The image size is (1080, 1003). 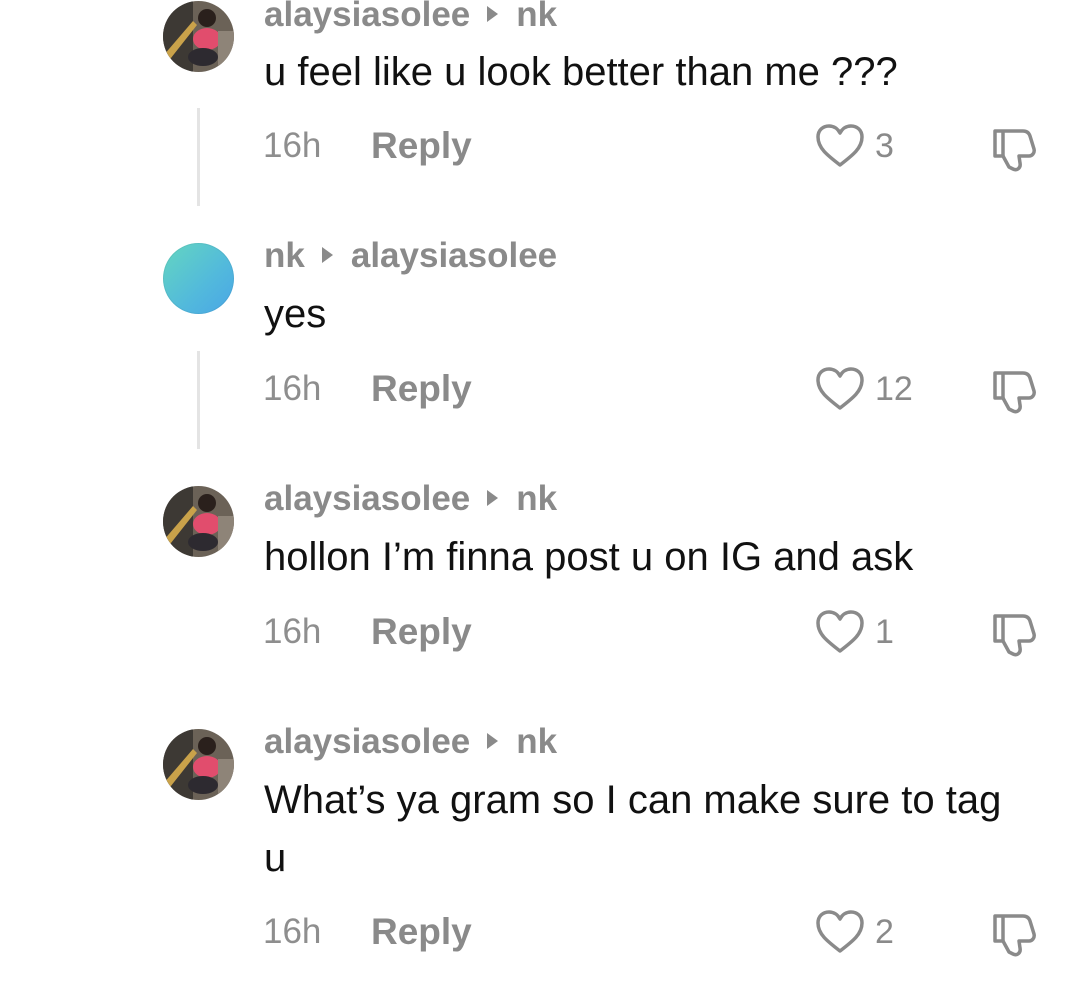 What do you see at coordinates (884, 632) in the screenshot?
I see `like-count: 1` at bounding box center [884, 632].